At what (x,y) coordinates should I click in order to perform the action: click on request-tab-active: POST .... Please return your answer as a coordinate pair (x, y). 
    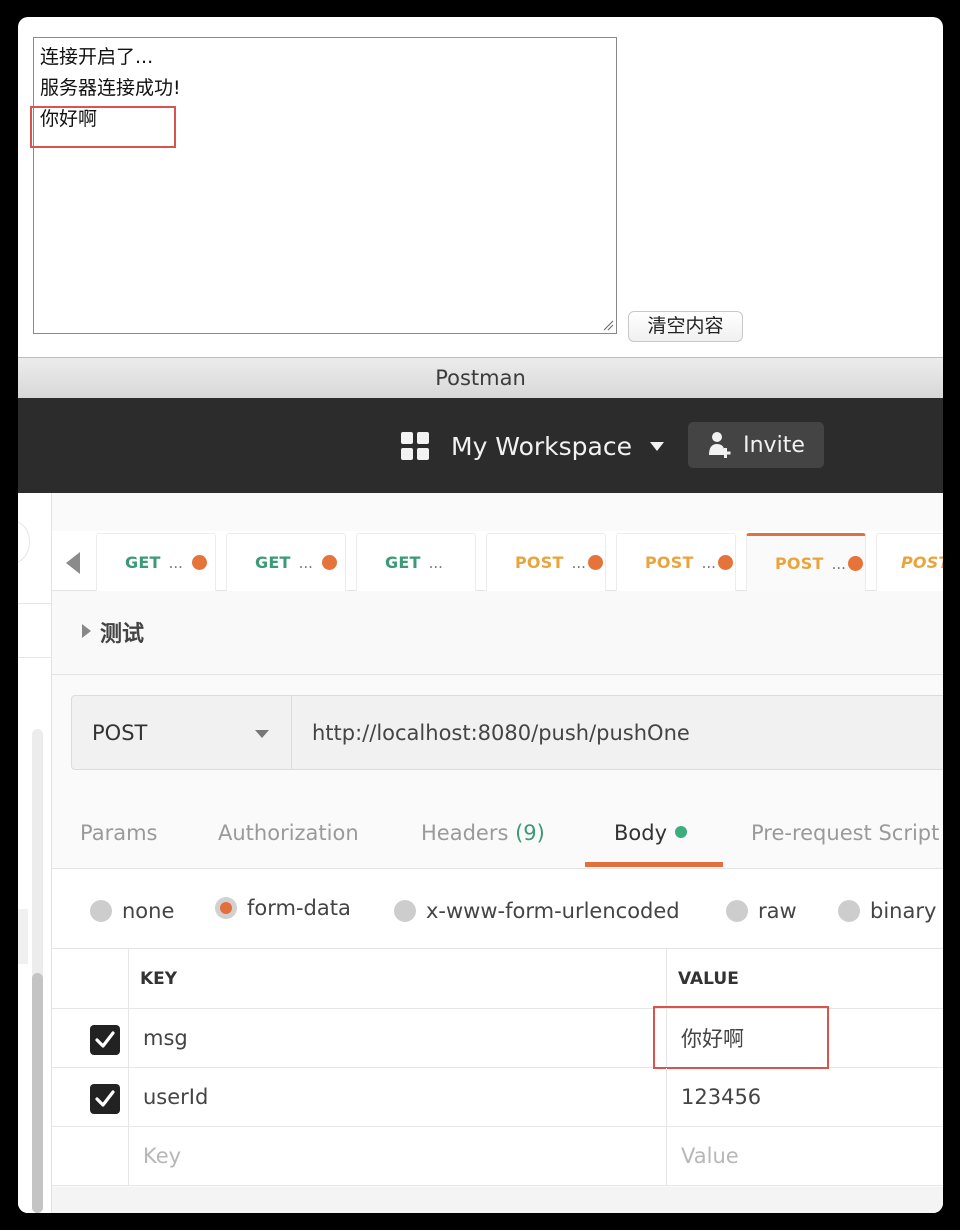
    Looking at the image, I should click on (806, 562).